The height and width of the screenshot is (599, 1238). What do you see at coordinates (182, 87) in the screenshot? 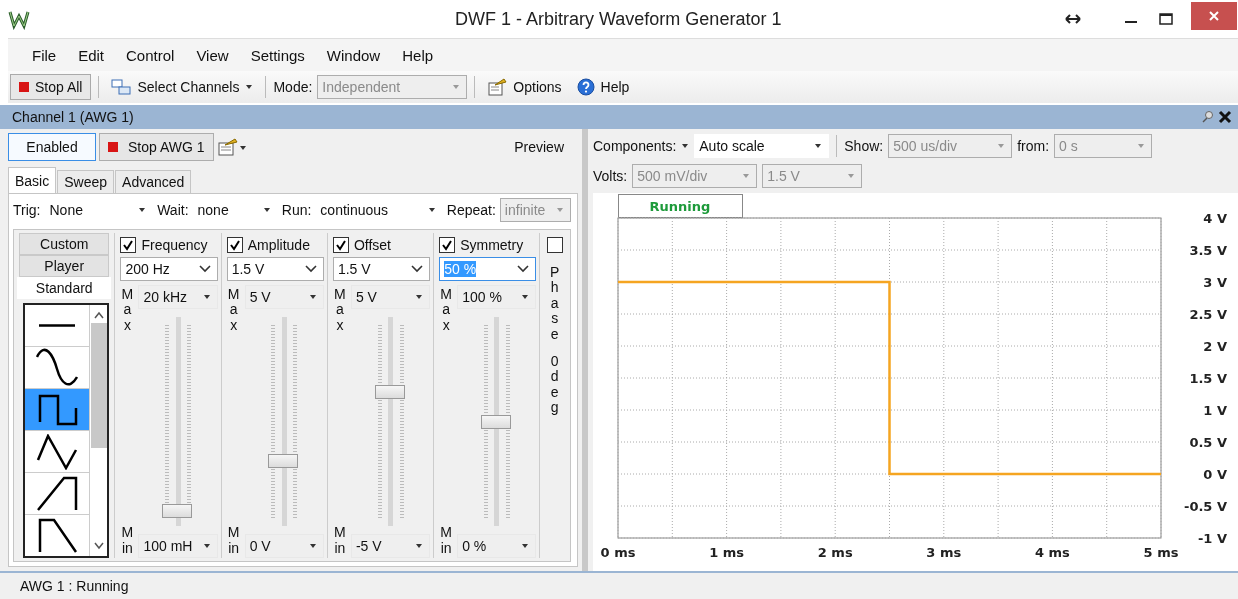
I see `select-channels-button: Select Channels` at bounding box center [182, 87].